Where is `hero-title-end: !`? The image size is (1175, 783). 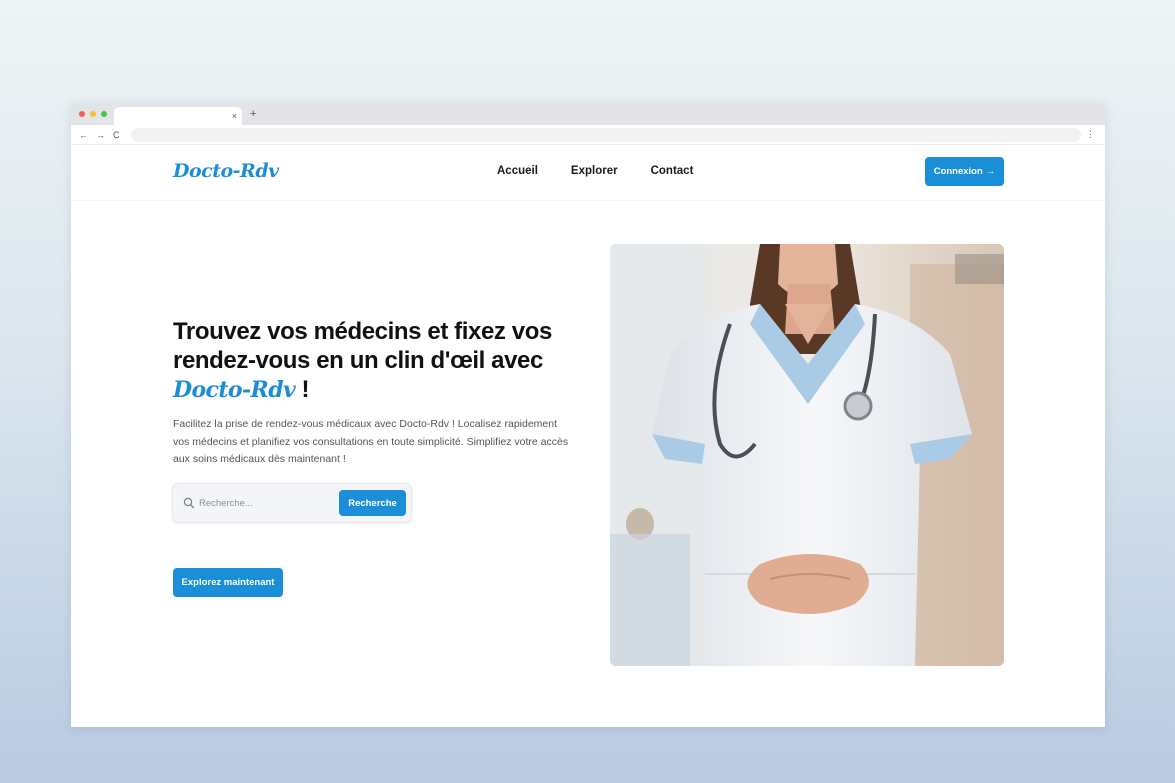
hero-title-end: ! is located at coordinates (302, 389).